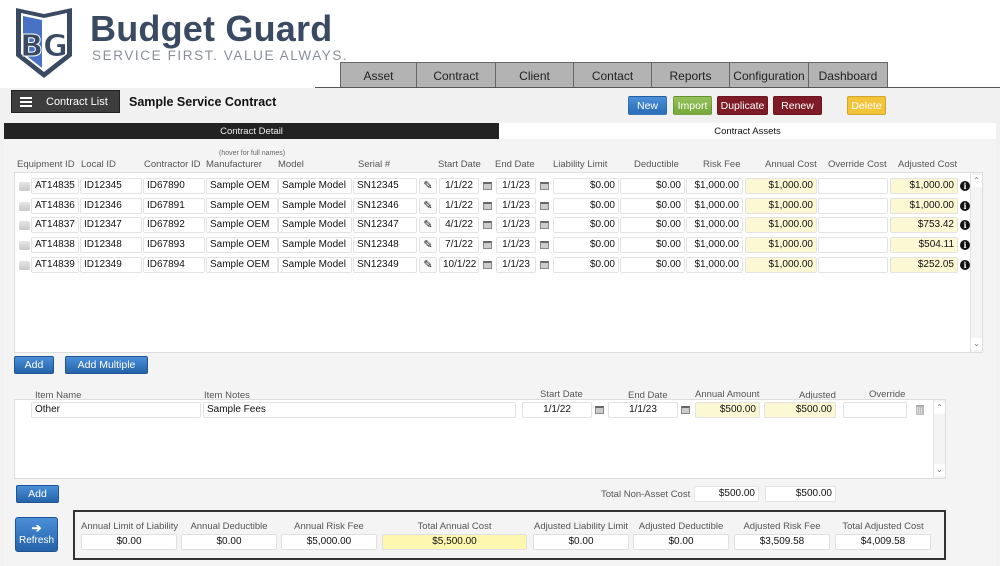  Describe the element at coordinates (797, 105) in the screenshot. I see `renew-button: Renew` at that location.